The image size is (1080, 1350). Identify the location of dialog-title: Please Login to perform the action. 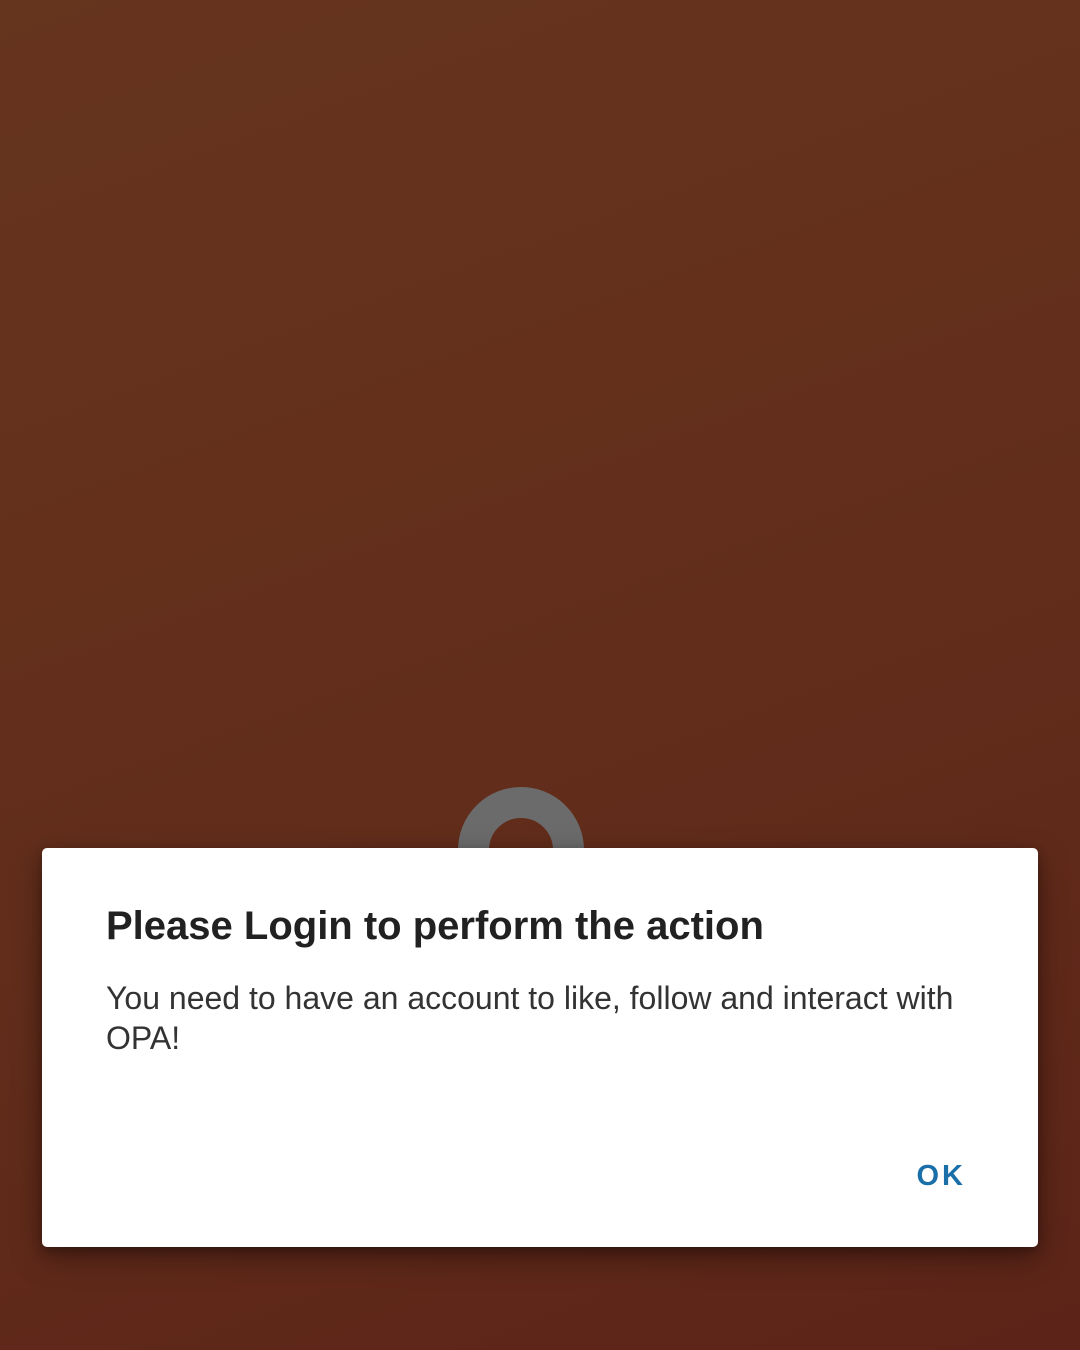
(435, 926).